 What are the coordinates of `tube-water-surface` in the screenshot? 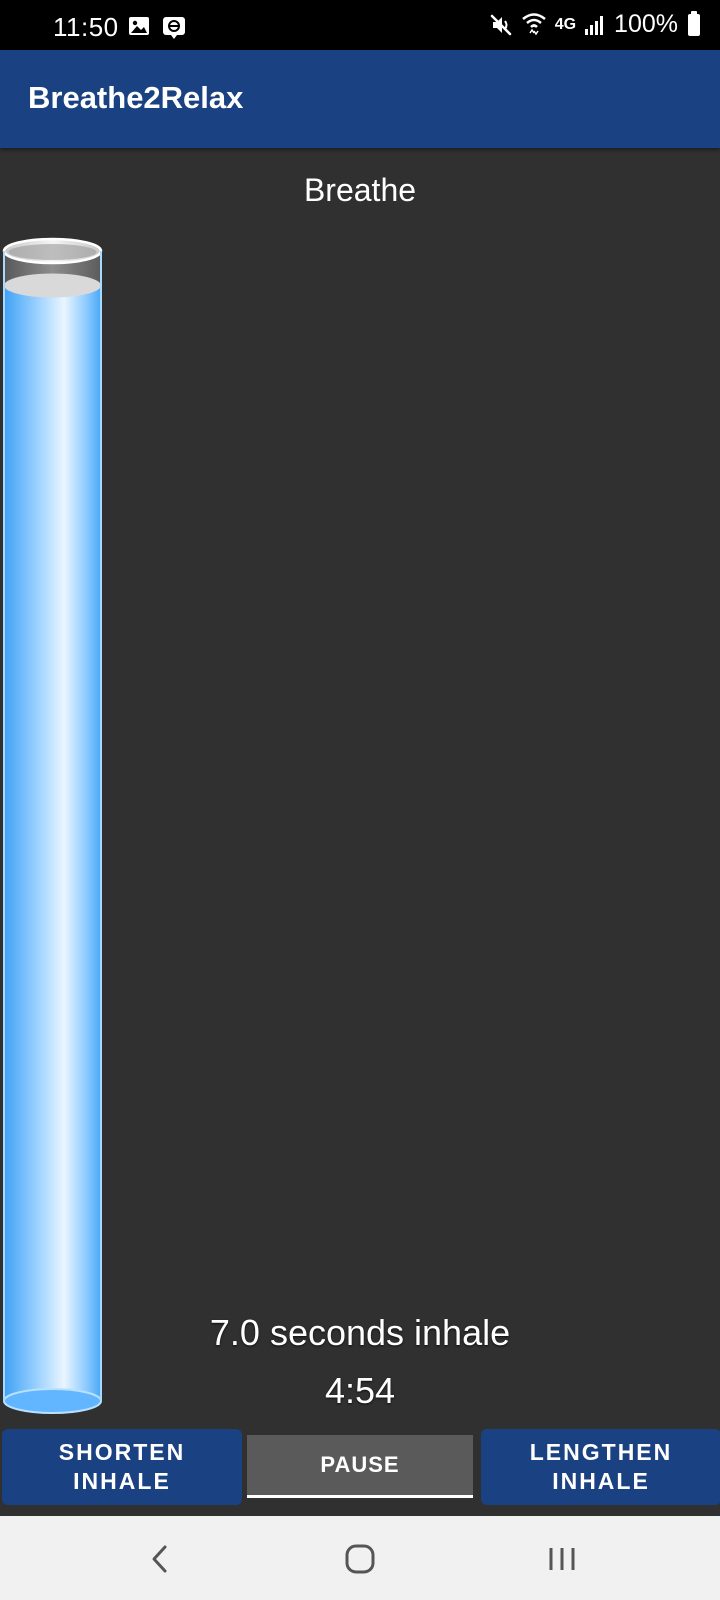 It's located at (52, 285).